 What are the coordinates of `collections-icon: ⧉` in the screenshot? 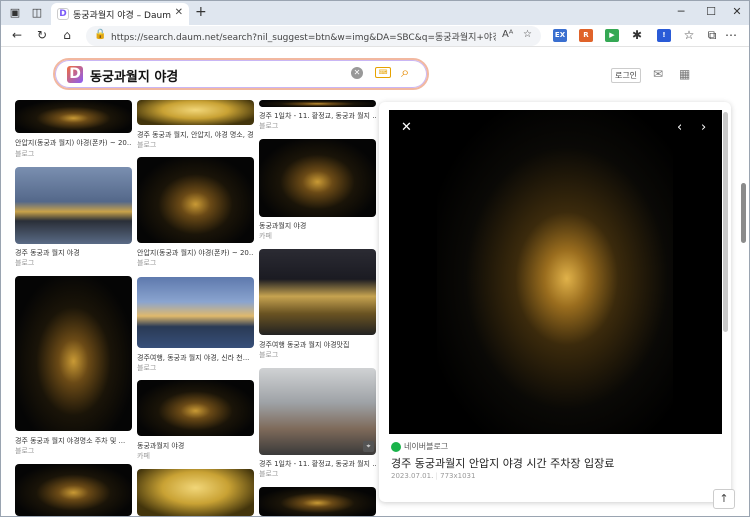 It's located at (712, 35).